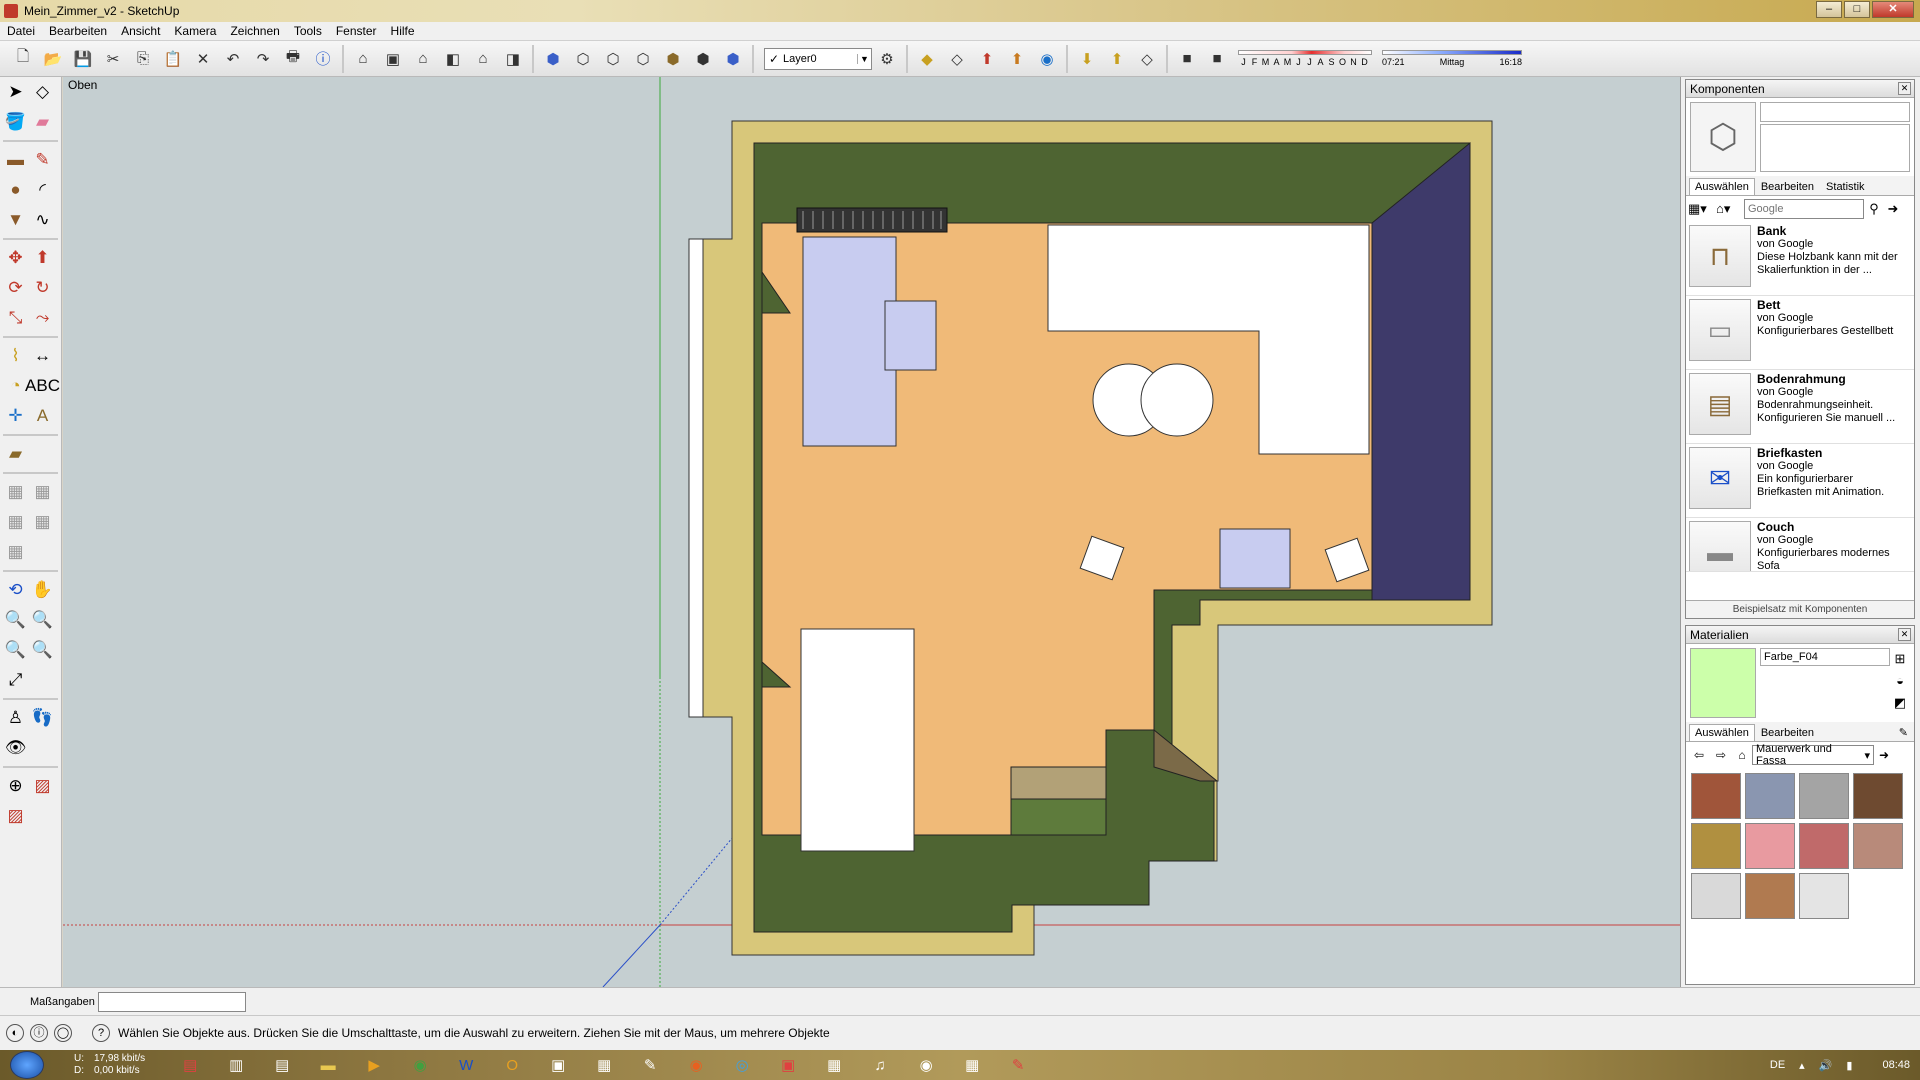  What do you see at coordinates (423, 59) in the screenshot?
I see `view-front-icon: ⌂` at bounding box center [423, 59].